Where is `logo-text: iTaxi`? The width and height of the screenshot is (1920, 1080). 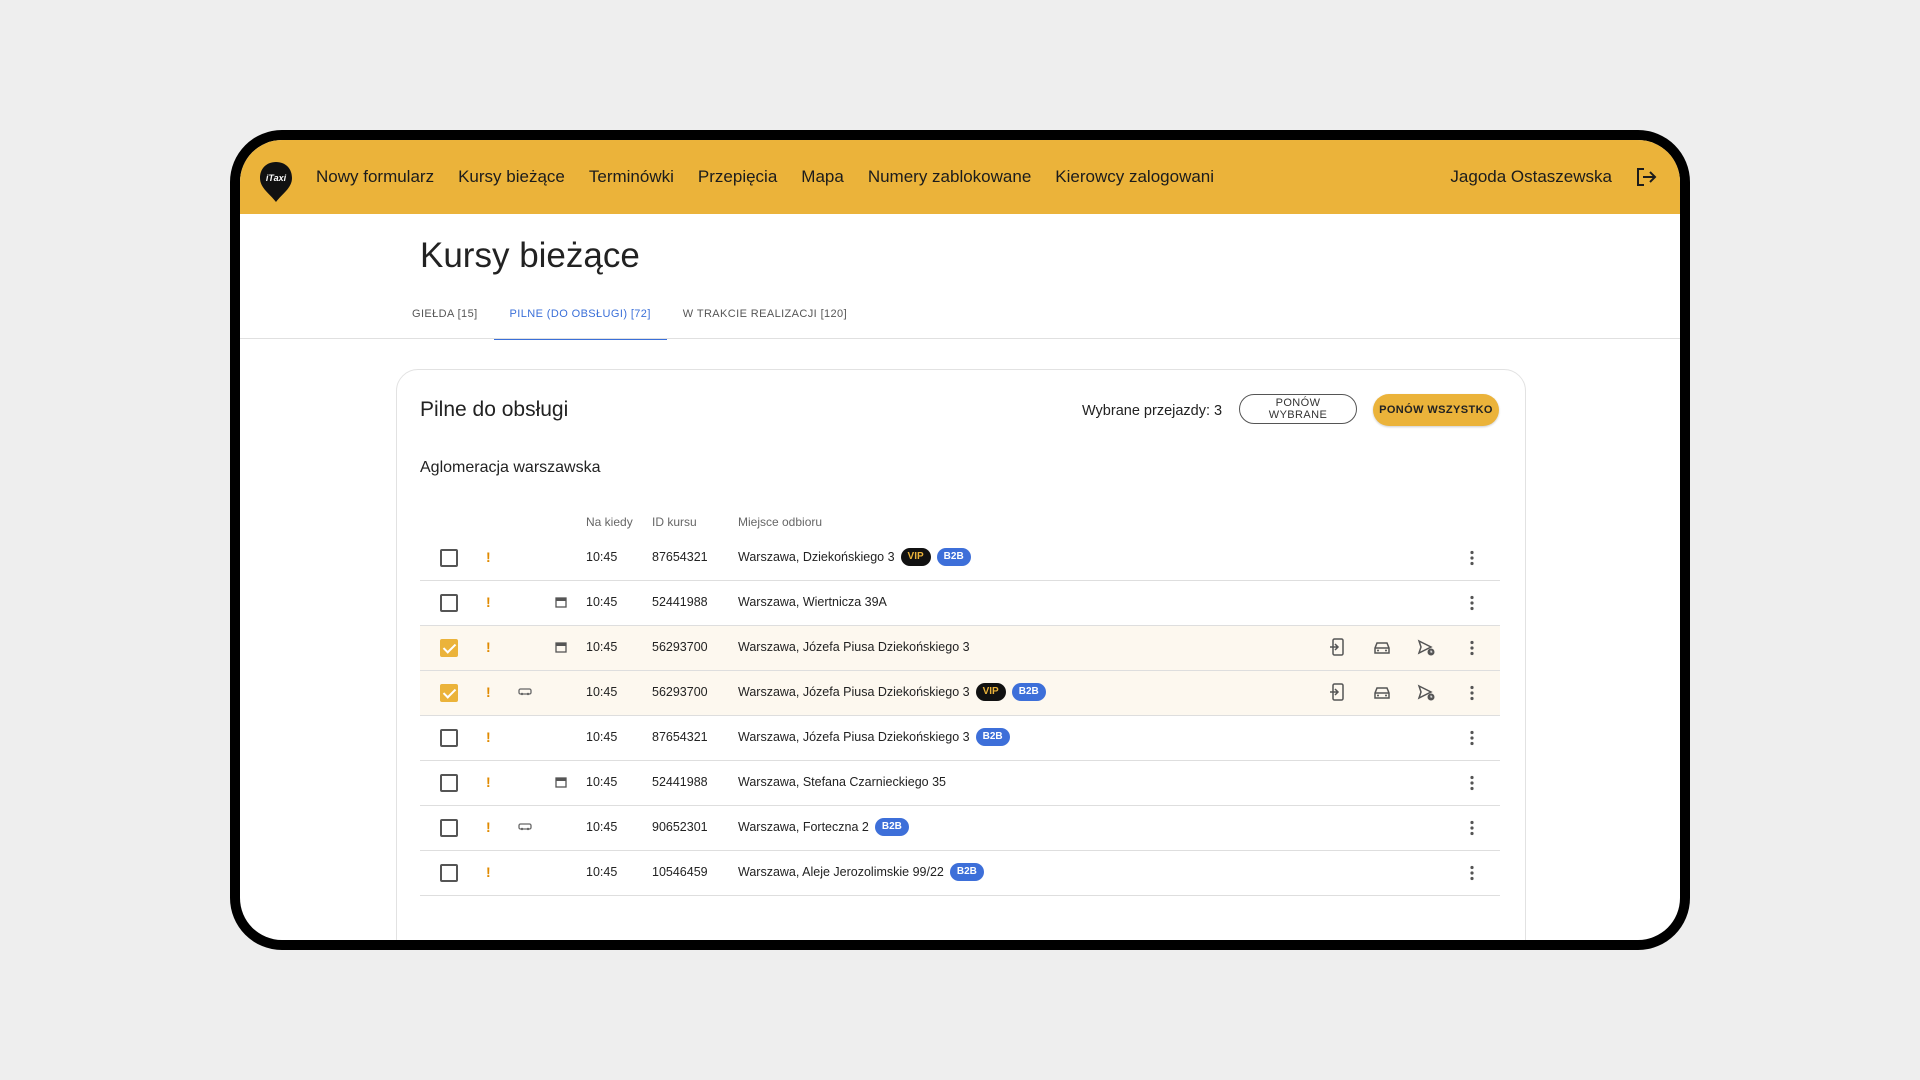
logo-text: iTaxi is located at coordinates (276, 178).